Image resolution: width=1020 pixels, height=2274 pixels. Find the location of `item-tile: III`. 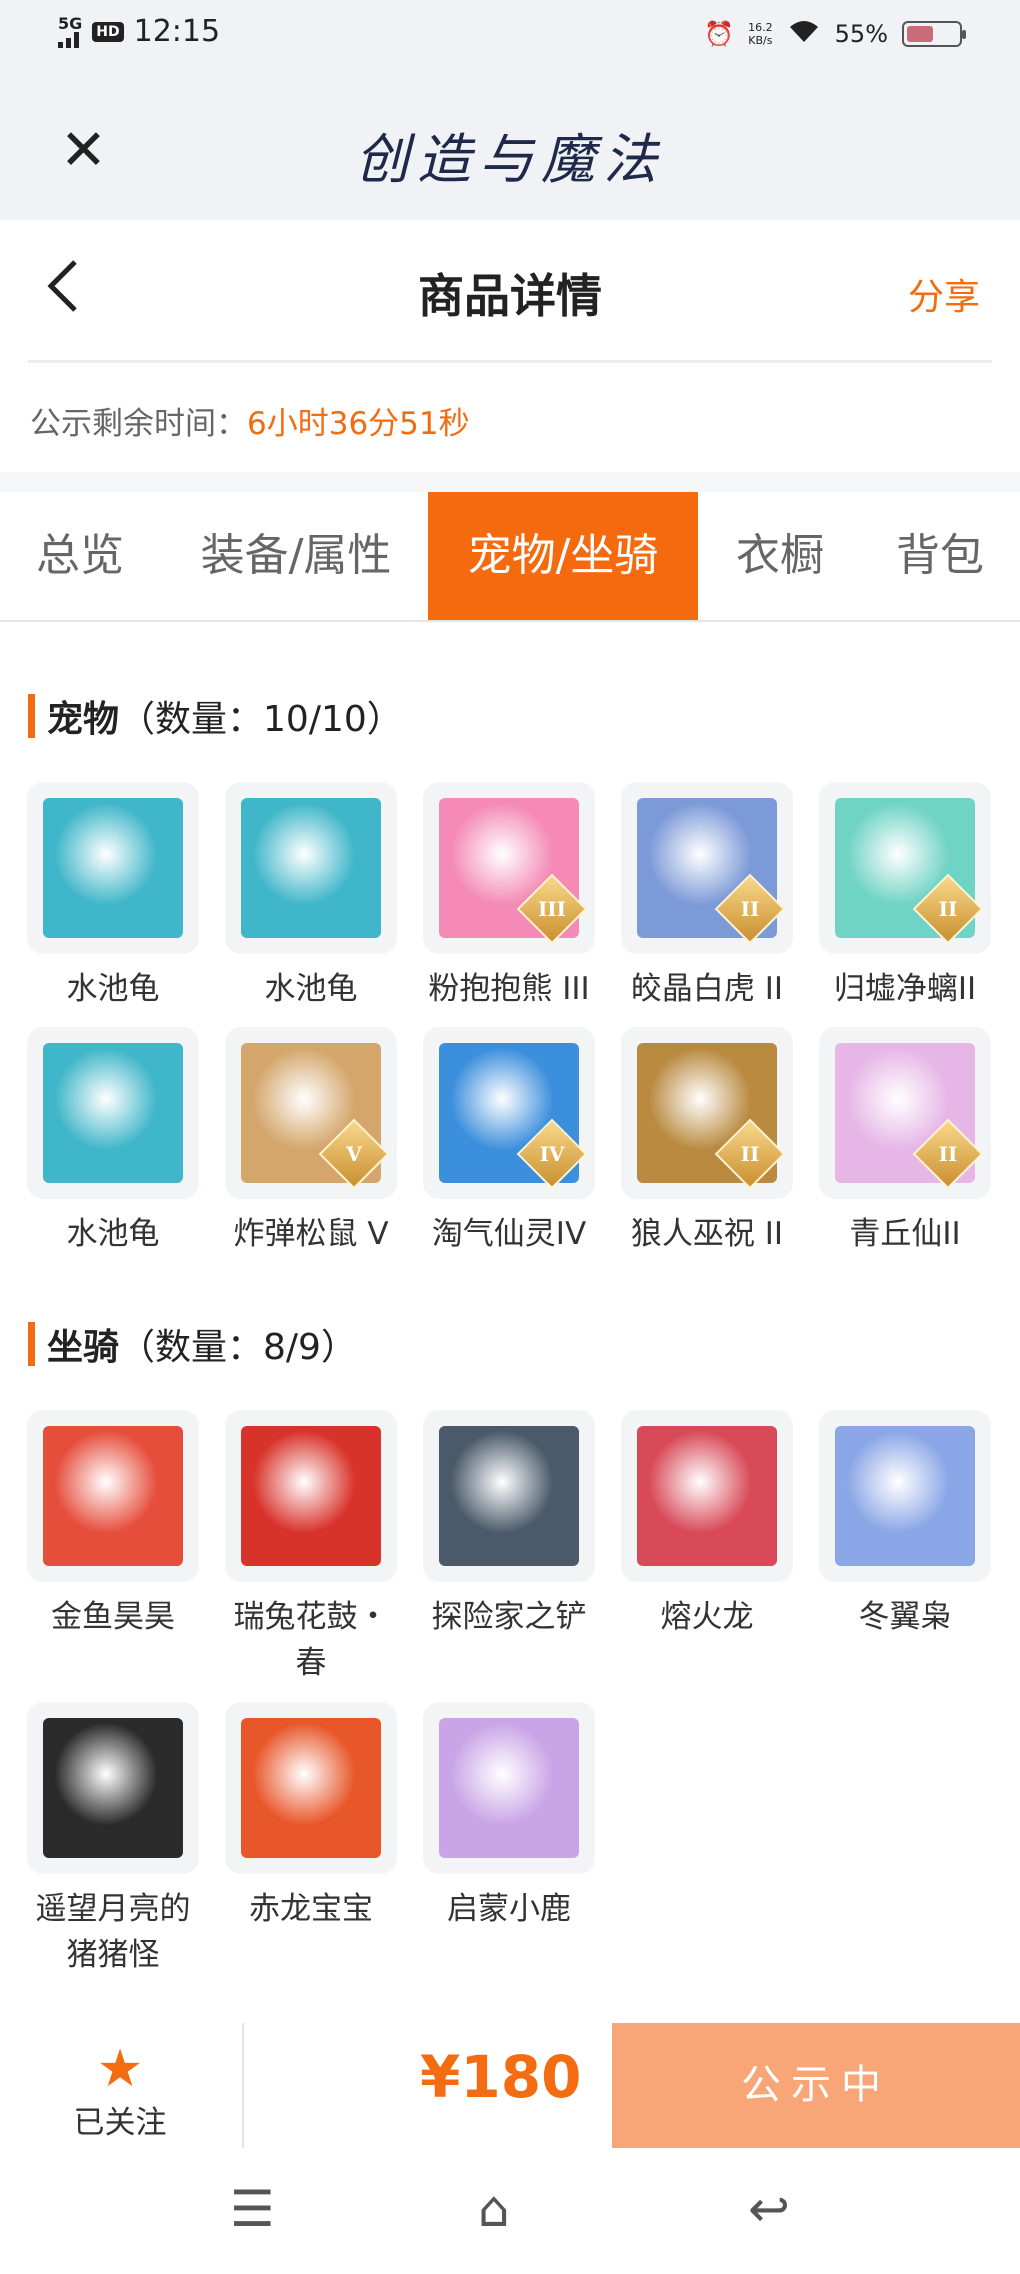

item-tile: III is located at coordinates (509, 868).